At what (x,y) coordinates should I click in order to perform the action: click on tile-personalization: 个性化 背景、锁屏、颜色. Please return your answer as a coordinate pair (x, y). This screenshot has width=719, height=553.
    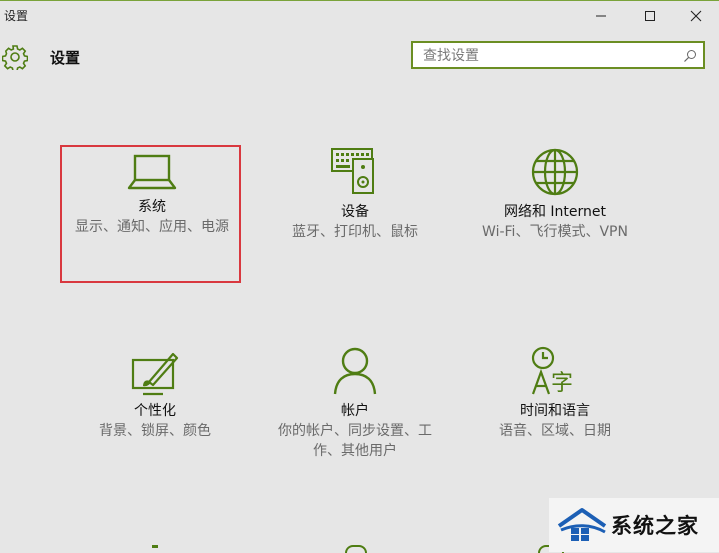
    Looking at the image, I should click on (155, 394).